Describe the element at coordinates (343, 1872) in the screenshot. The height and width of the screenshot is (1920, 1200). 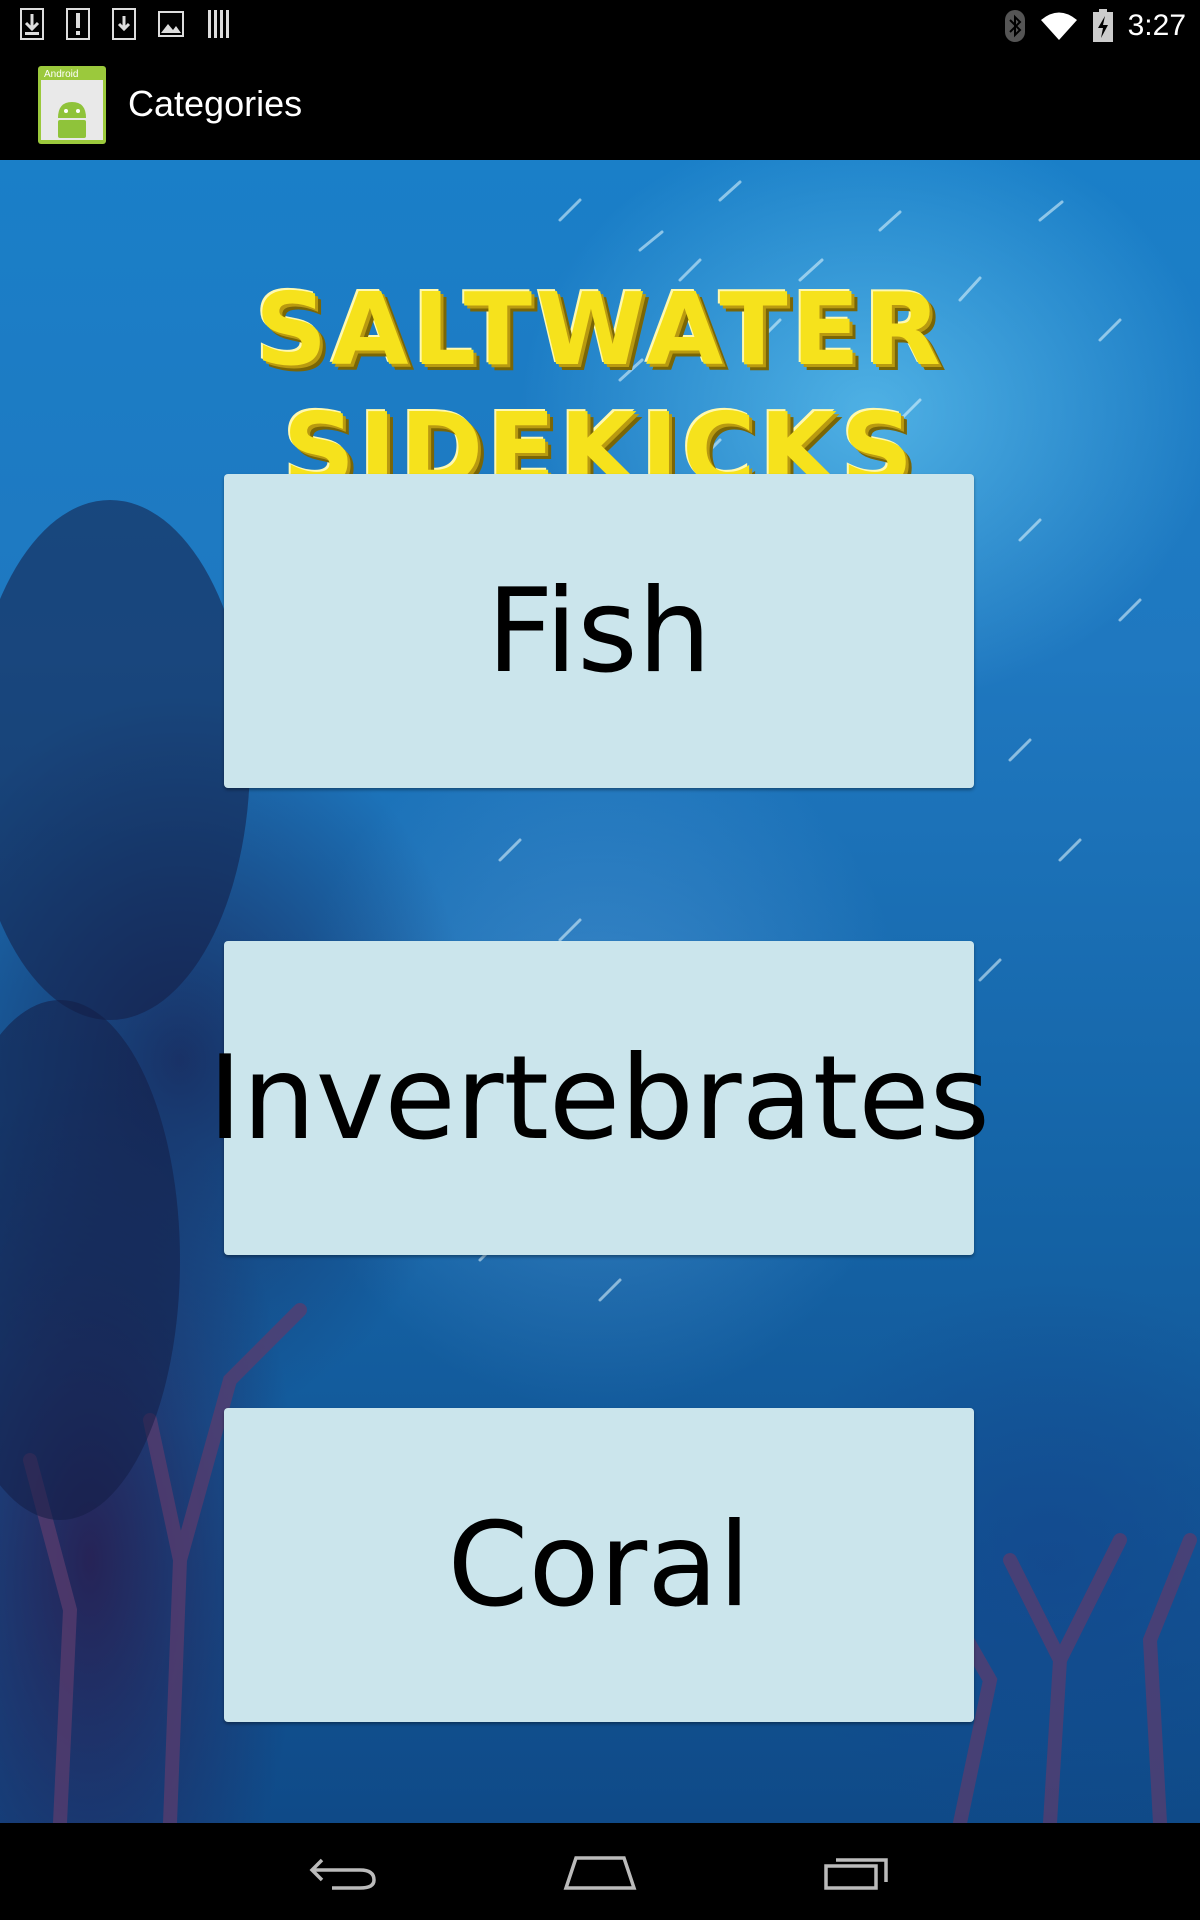
I see `back-icon` at that location.